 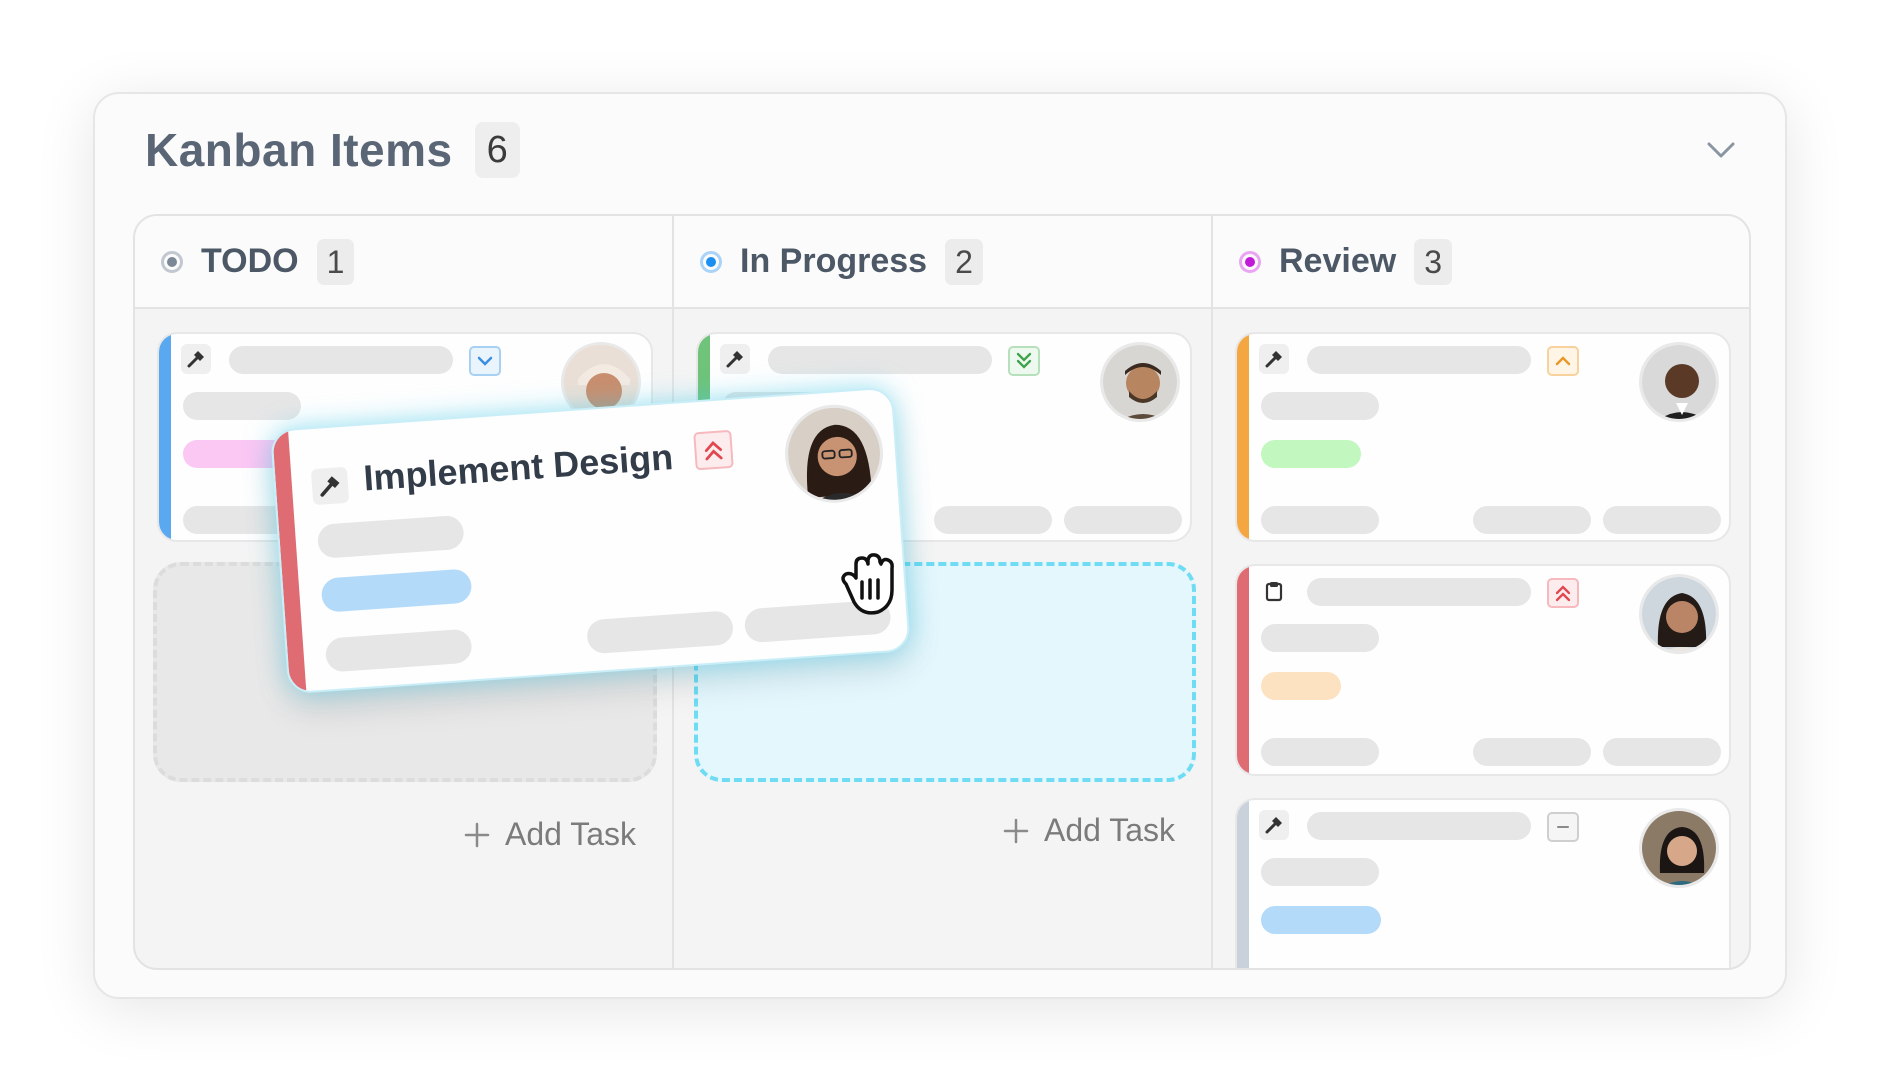 I want to click on dragging-card-title: Implement Design, so click(x=518, y=467).